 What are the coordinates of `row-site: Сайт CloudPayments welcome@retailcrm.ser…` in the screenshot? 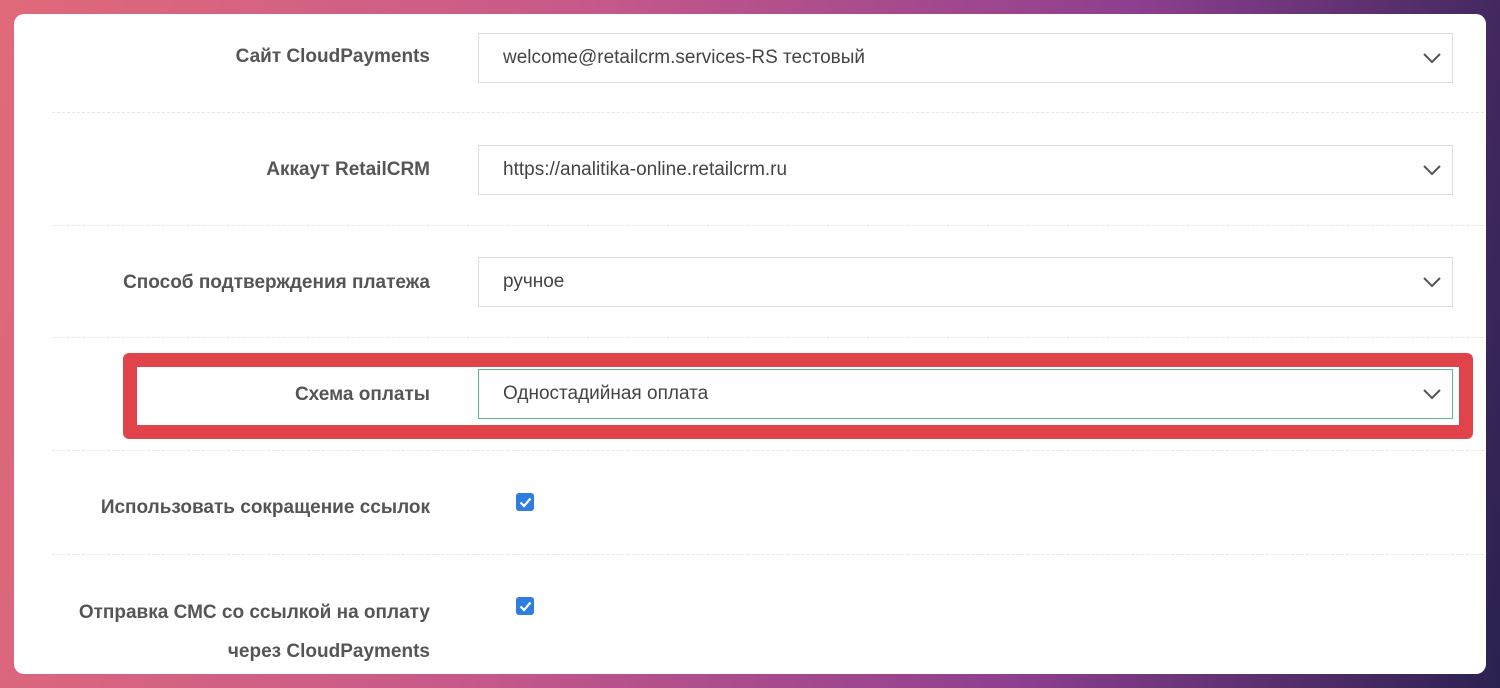 It's located at (768, 63).